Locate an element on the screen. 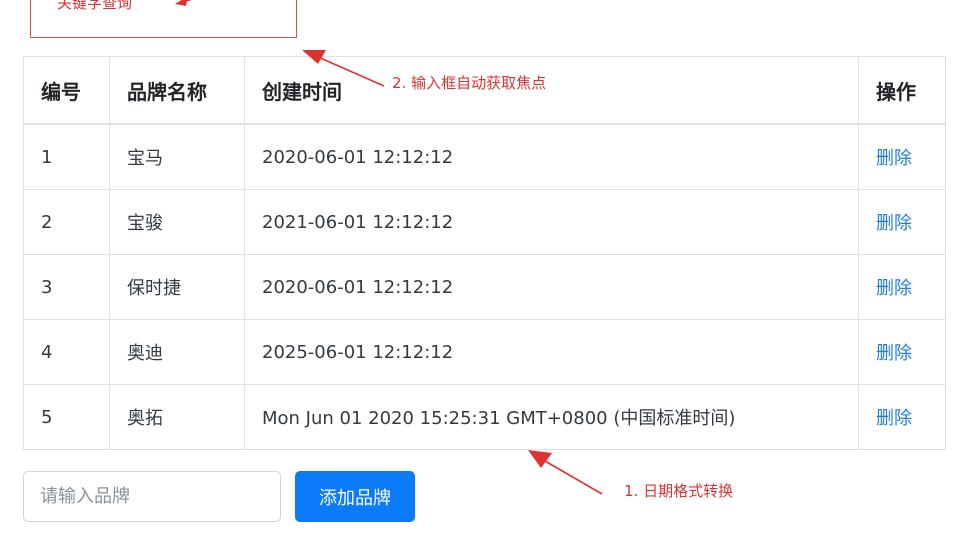  cell-name: 宝骏 is located at coordinates (177, 222).